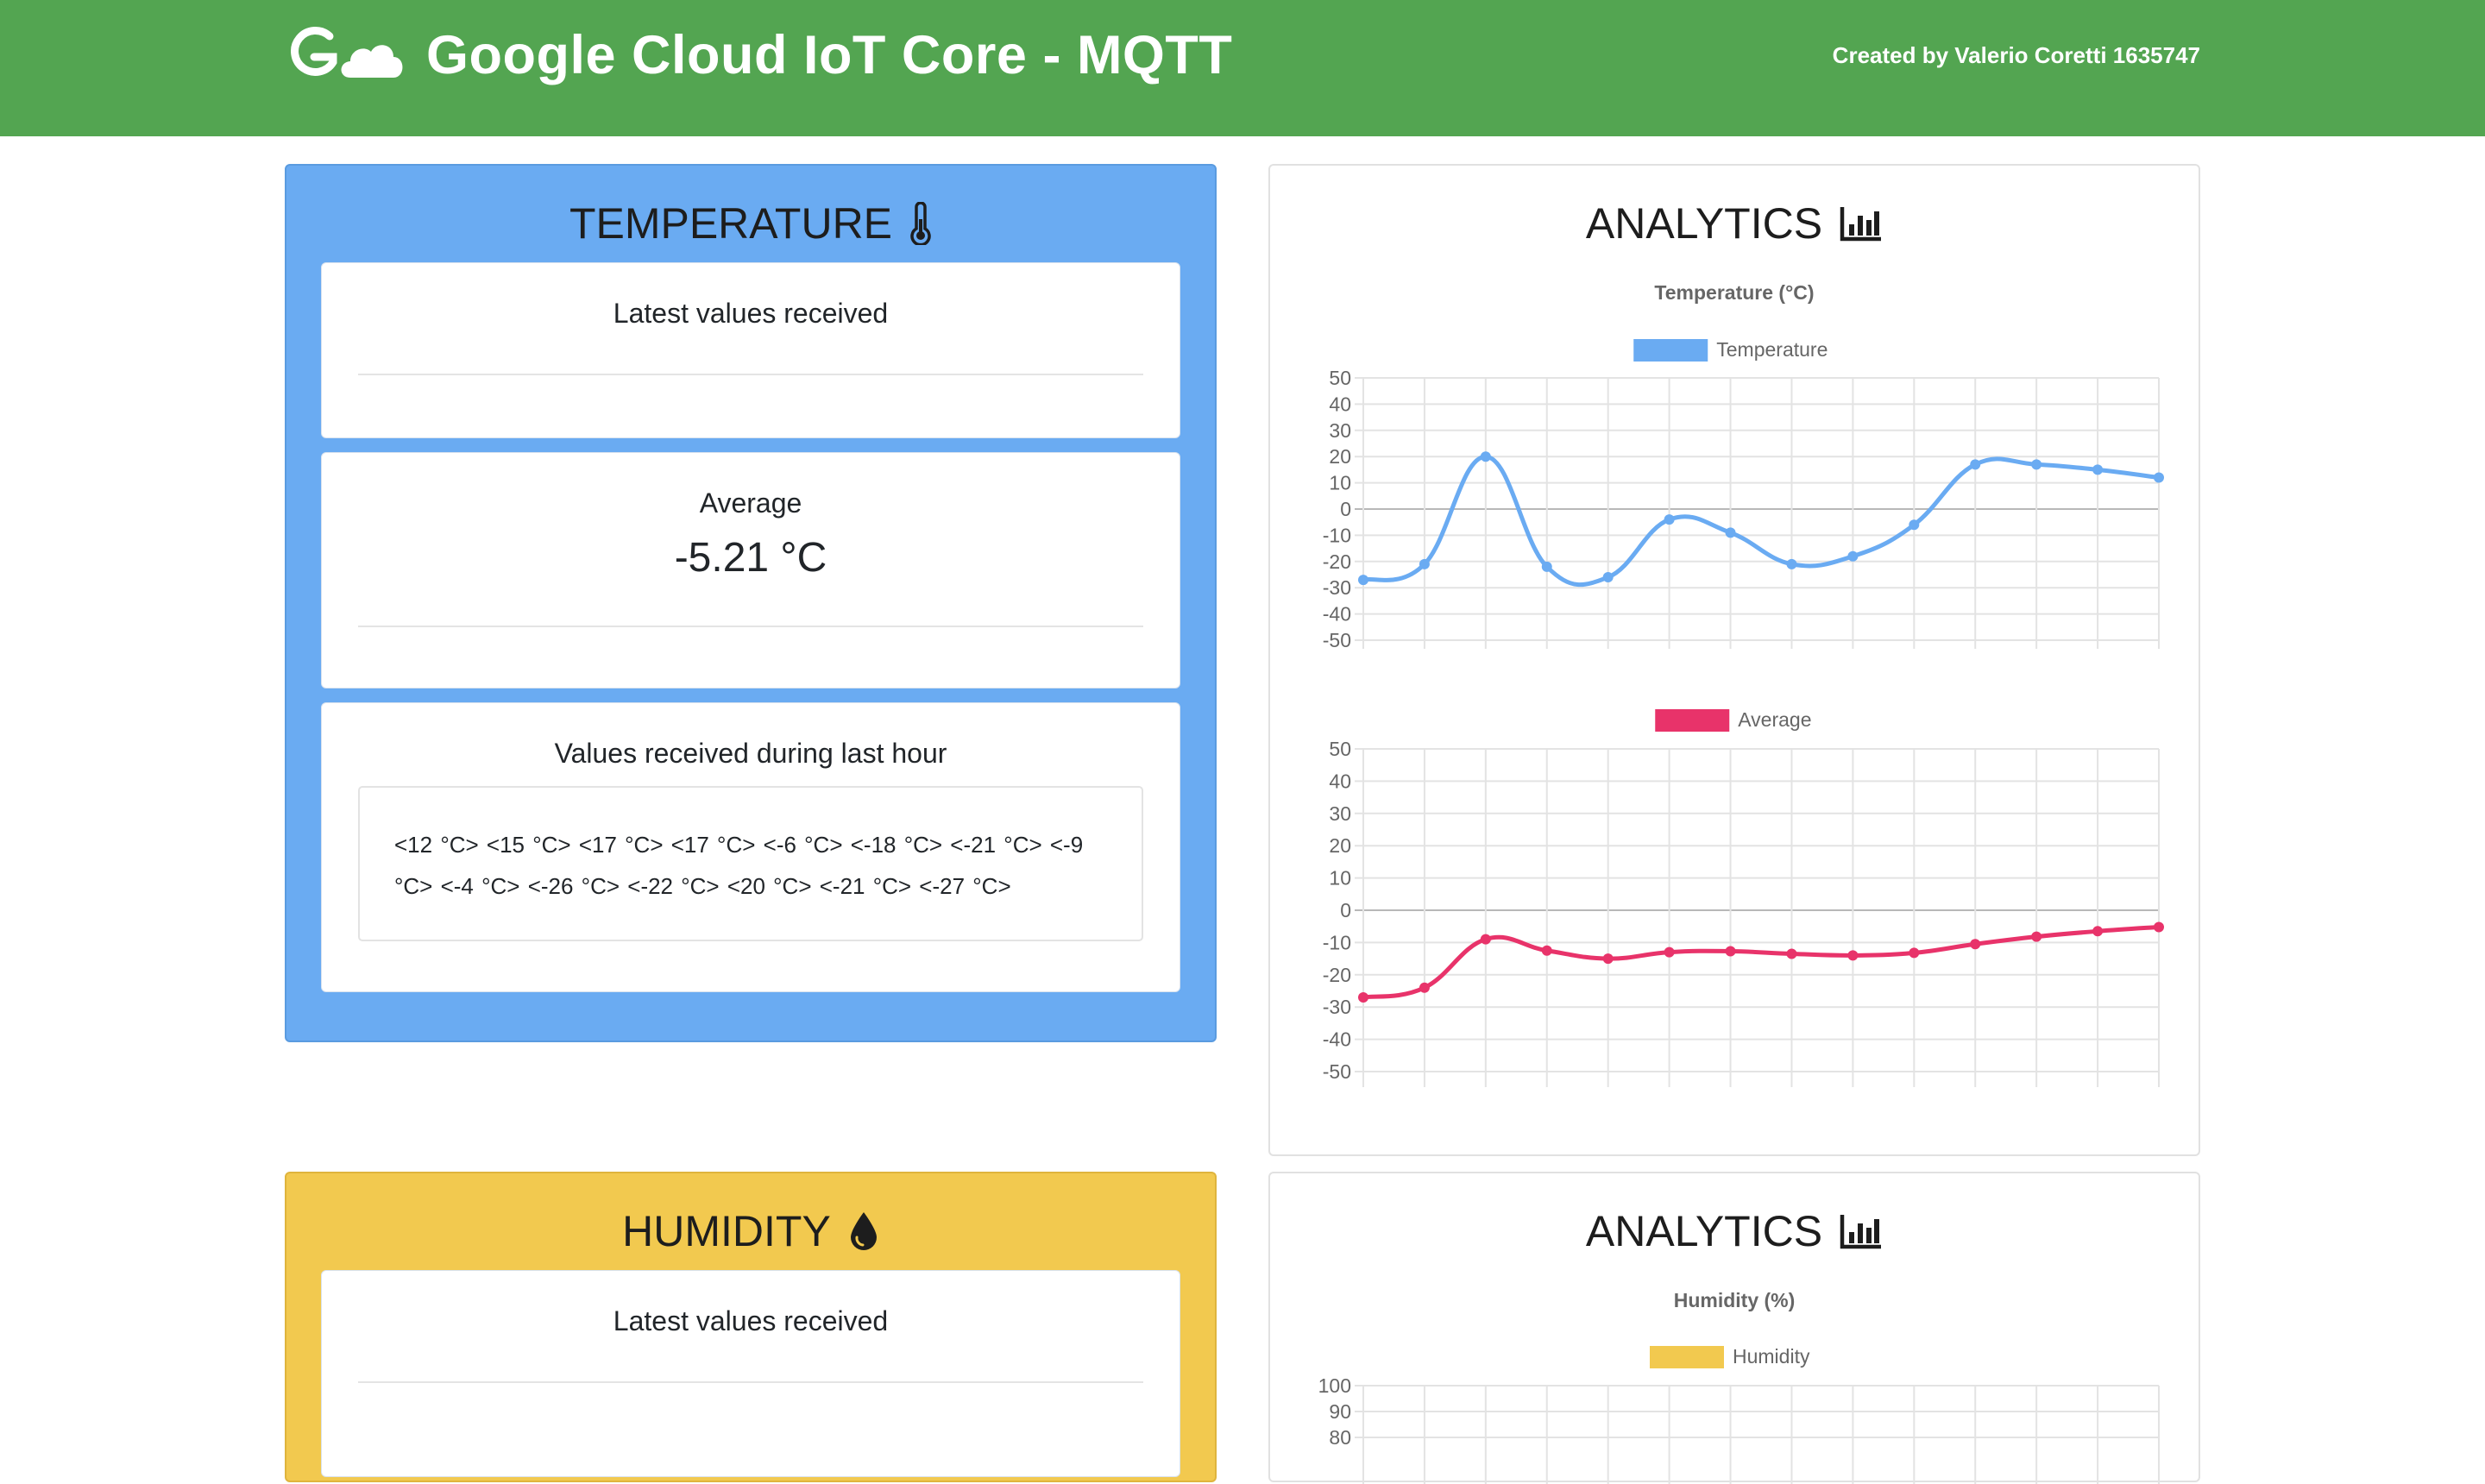 The width and height of the screenshot is (2485, 1484). I want to click on humidity-panel: HUMIDITY Latest values received, so click(751, 1327).